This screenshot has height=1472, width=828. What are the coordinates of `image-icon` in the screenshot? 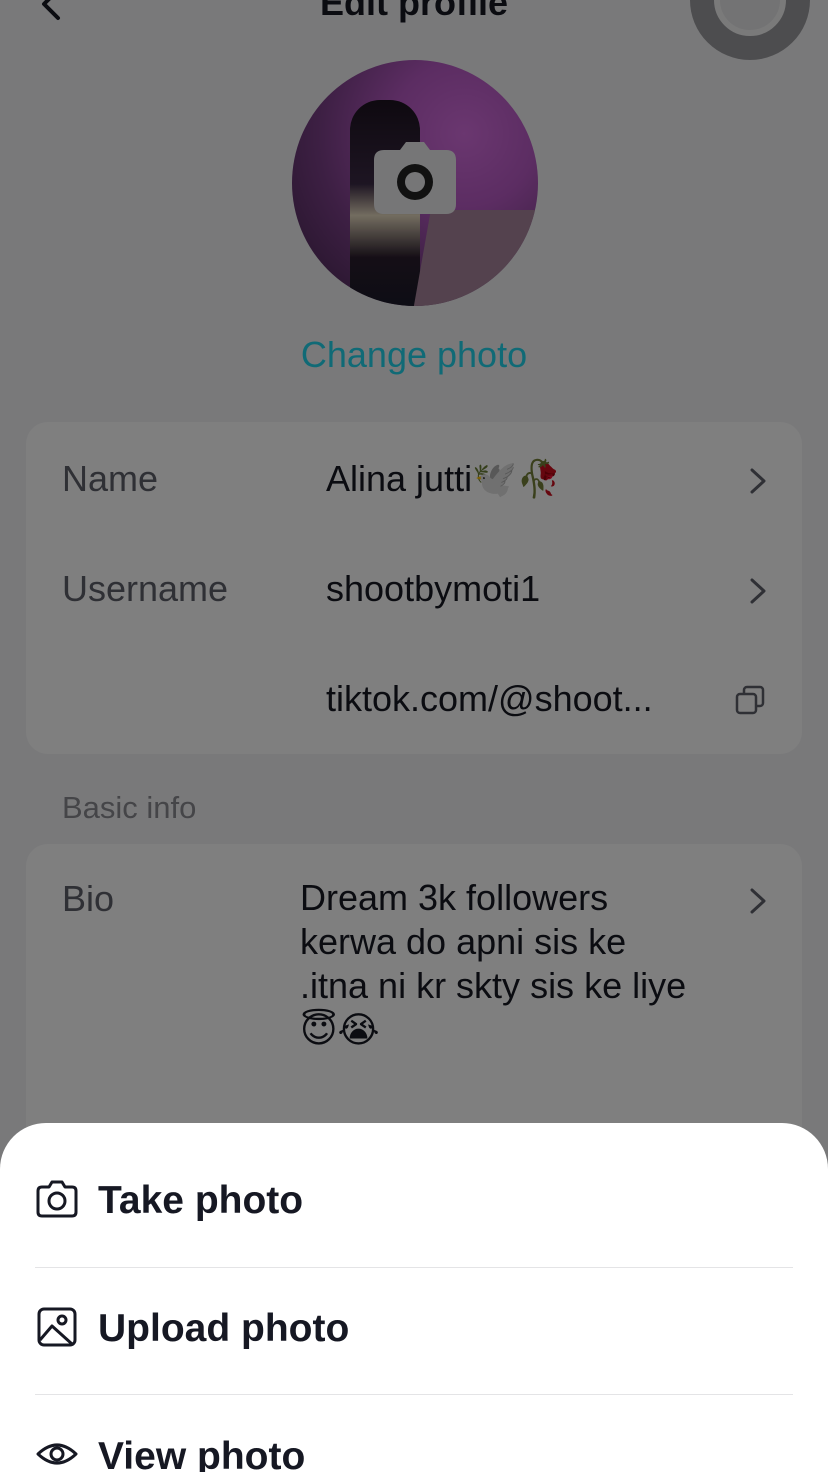 It's located at (57, 1327).